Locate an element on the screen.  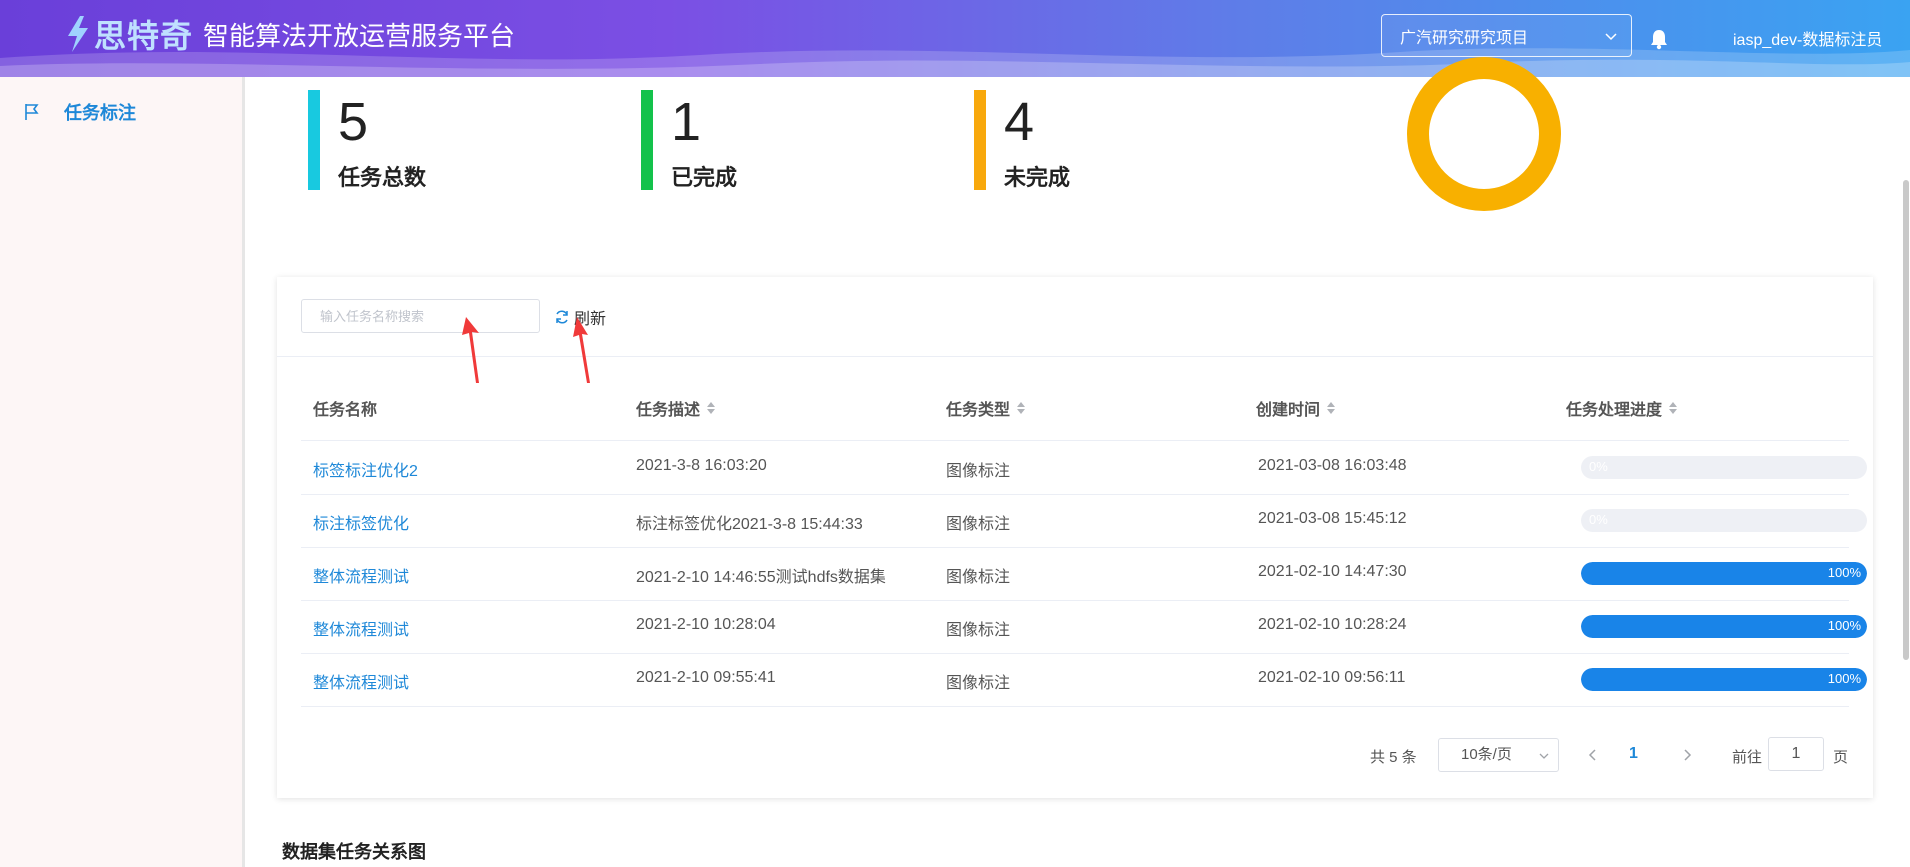
column-header-type: 任务类型 is located at coordinates (986, 408).